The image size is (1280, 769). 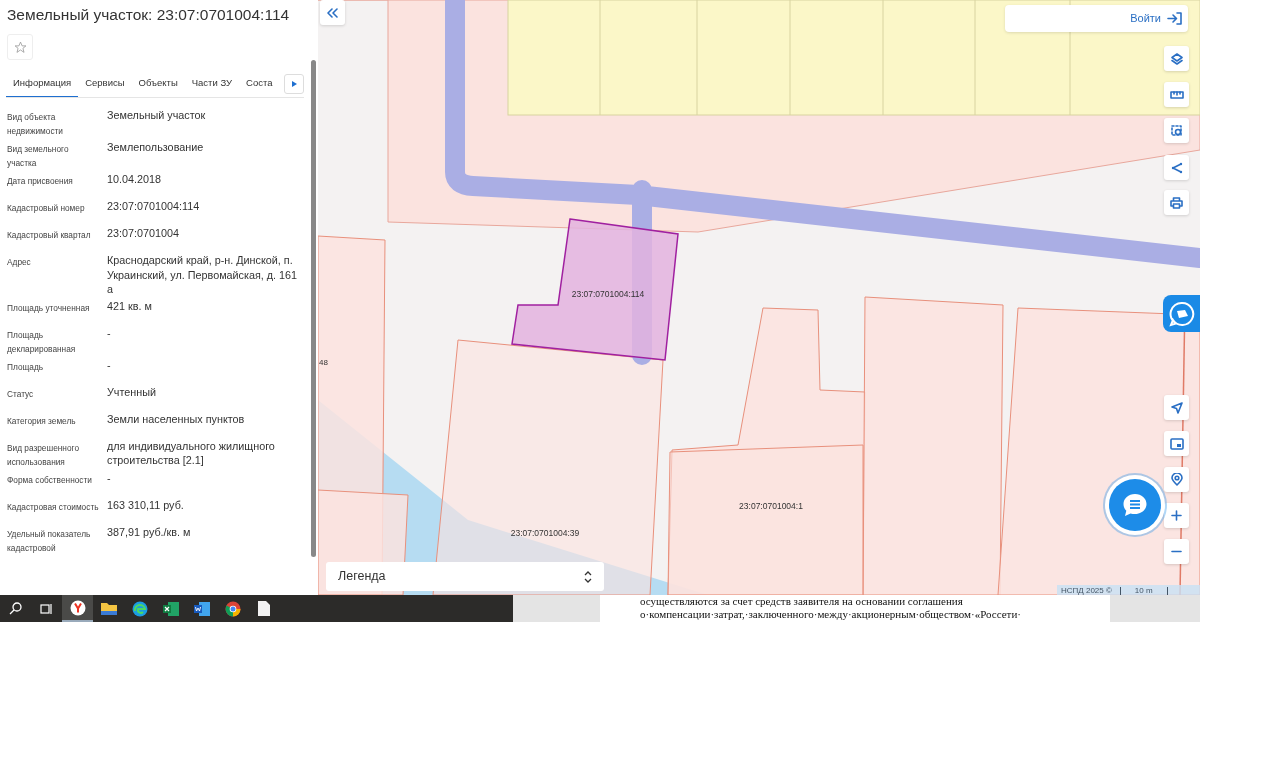 What do you see at coordinates (42, 342) in the screenshot?
I see `property-label: Площадь декларированная` at bounding box center [42, 342].